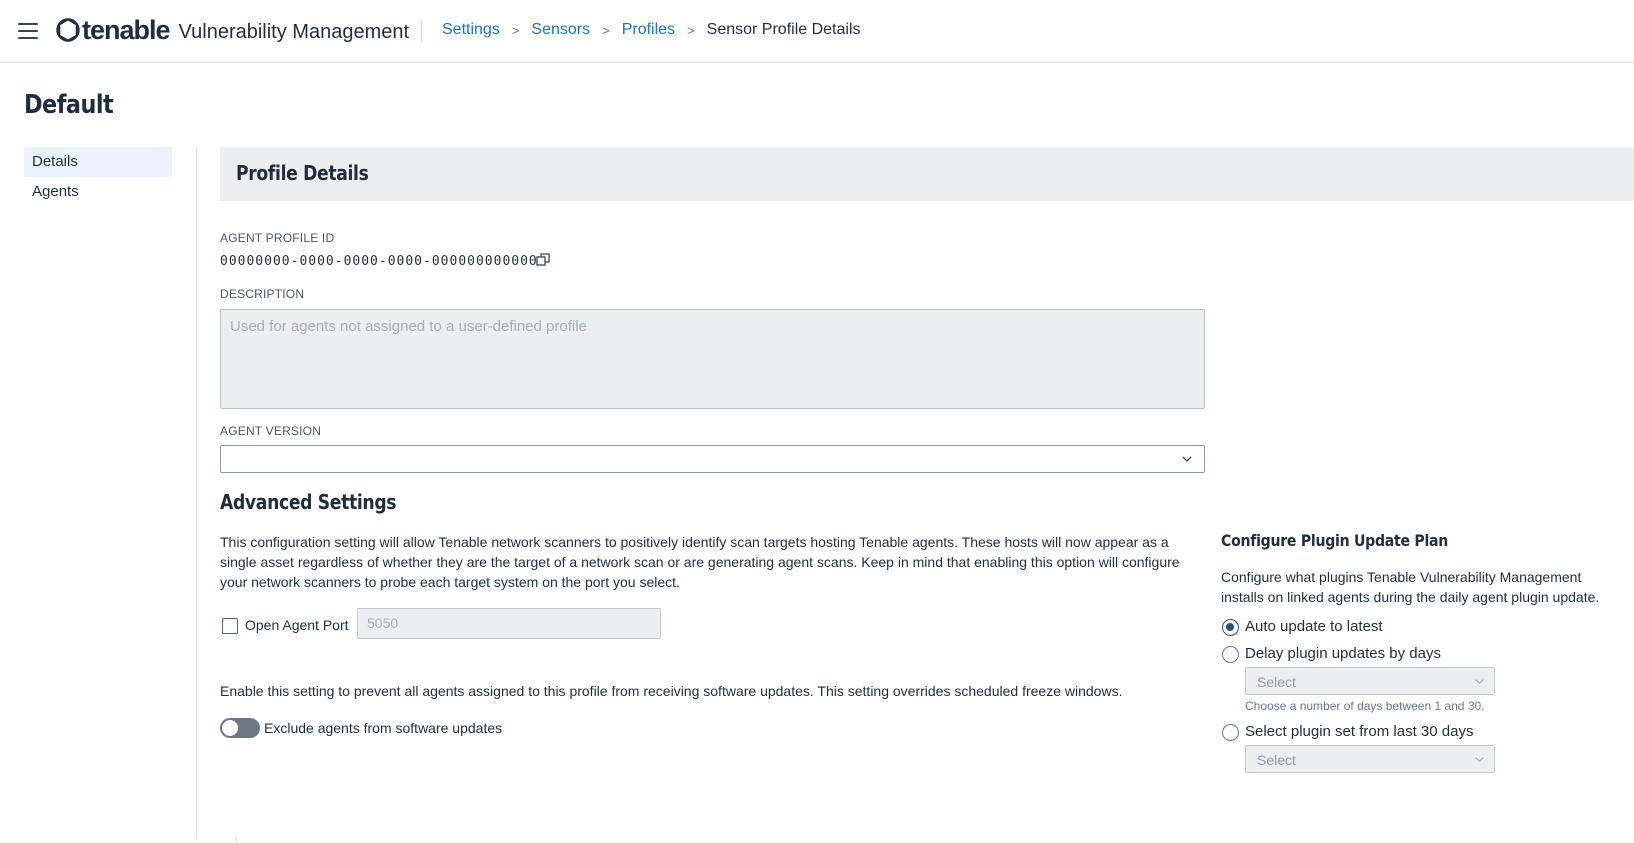  What do you see at coordinates (712, 459) in the screenshot?
I see `agent-version-select` at bounding box center [712, 459].